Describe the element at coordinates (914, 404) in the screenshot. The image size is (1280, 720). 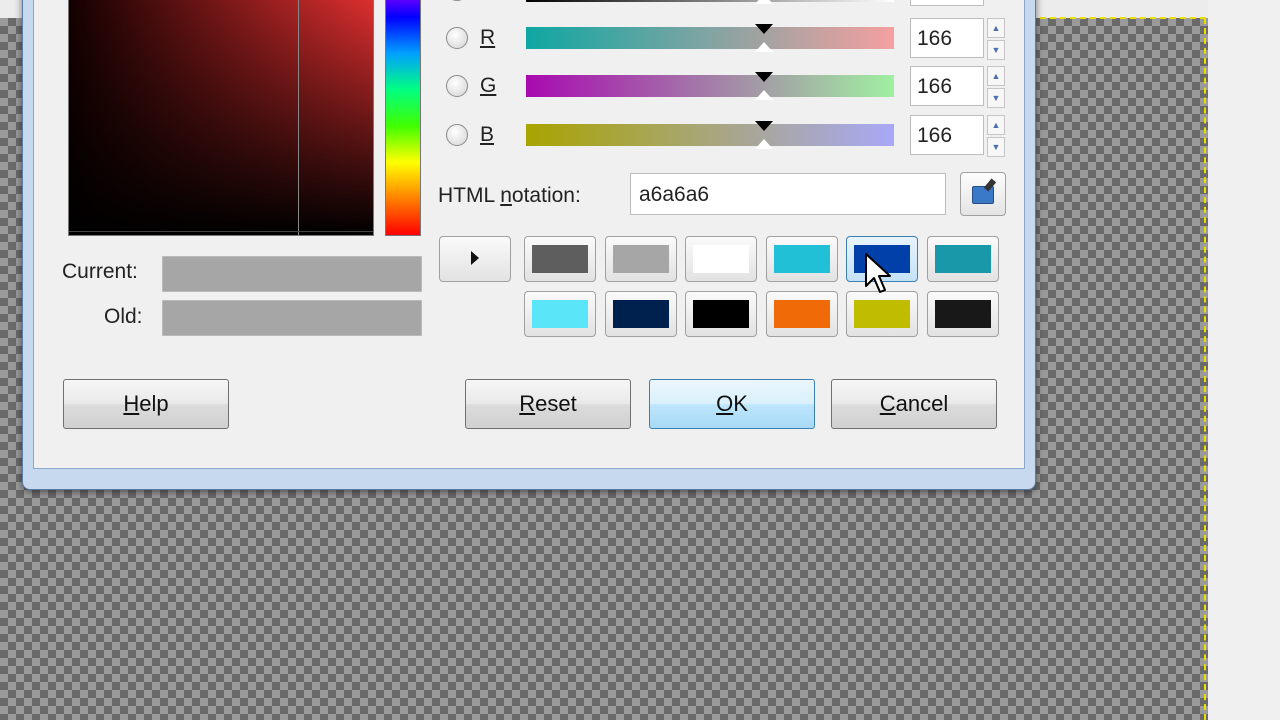
I see `cancel-button: Cancel` at that location.